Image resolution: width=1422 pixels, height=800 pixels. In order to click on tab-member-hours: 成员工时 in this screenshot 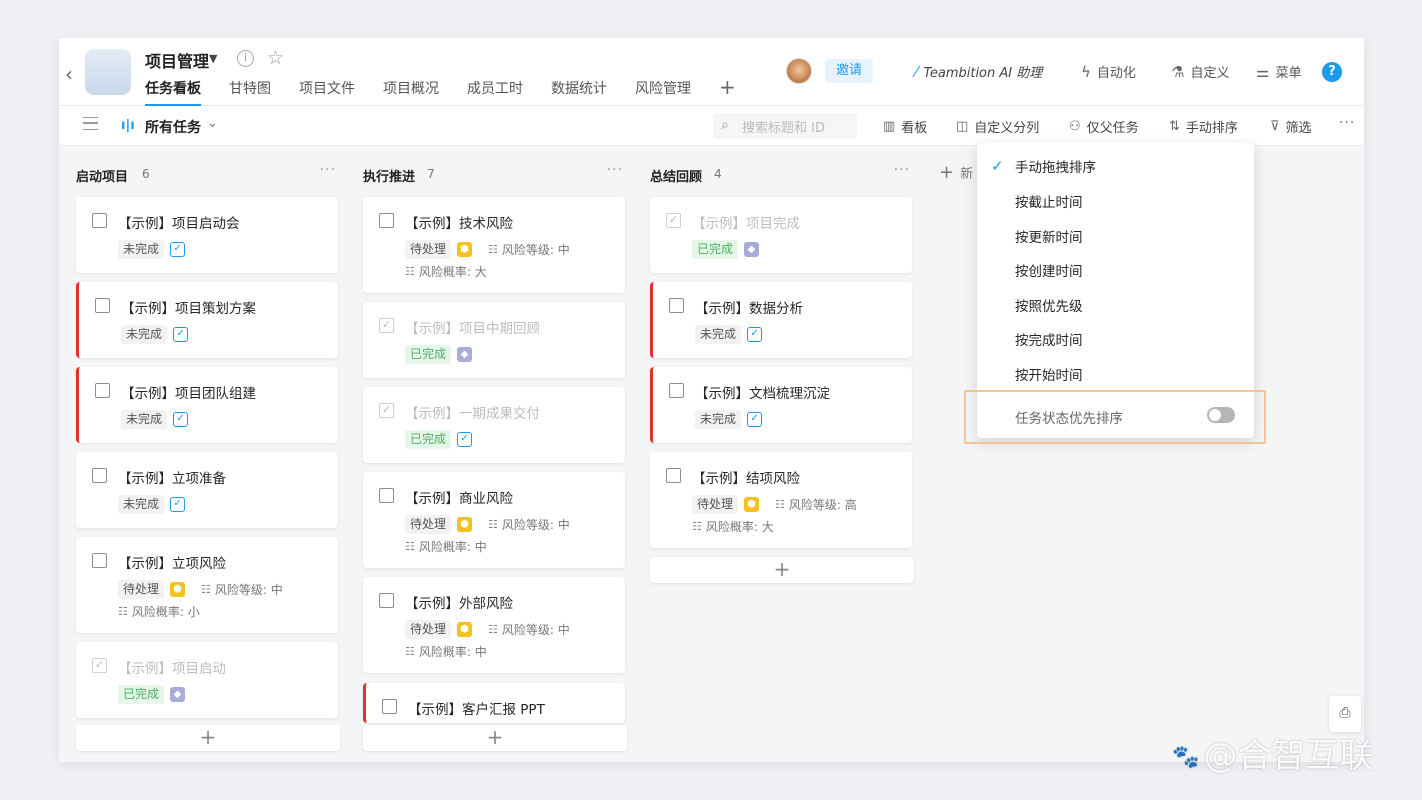, I will do `click(495, 92)`.